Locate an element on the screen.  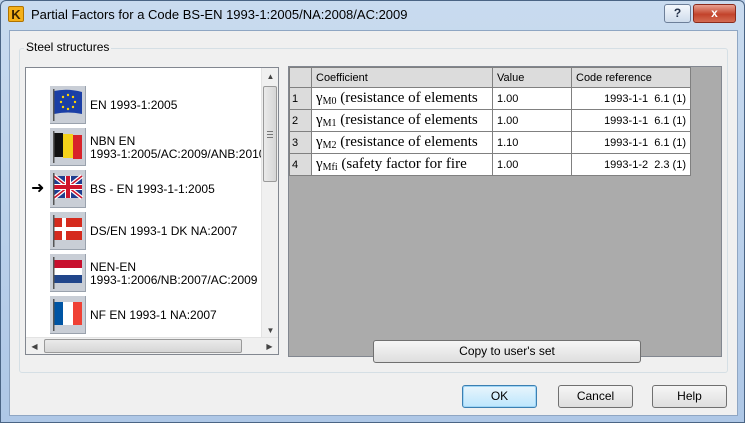
horizontal-scrollbar: ◀ ▶ is located at coordinates (152, 345).